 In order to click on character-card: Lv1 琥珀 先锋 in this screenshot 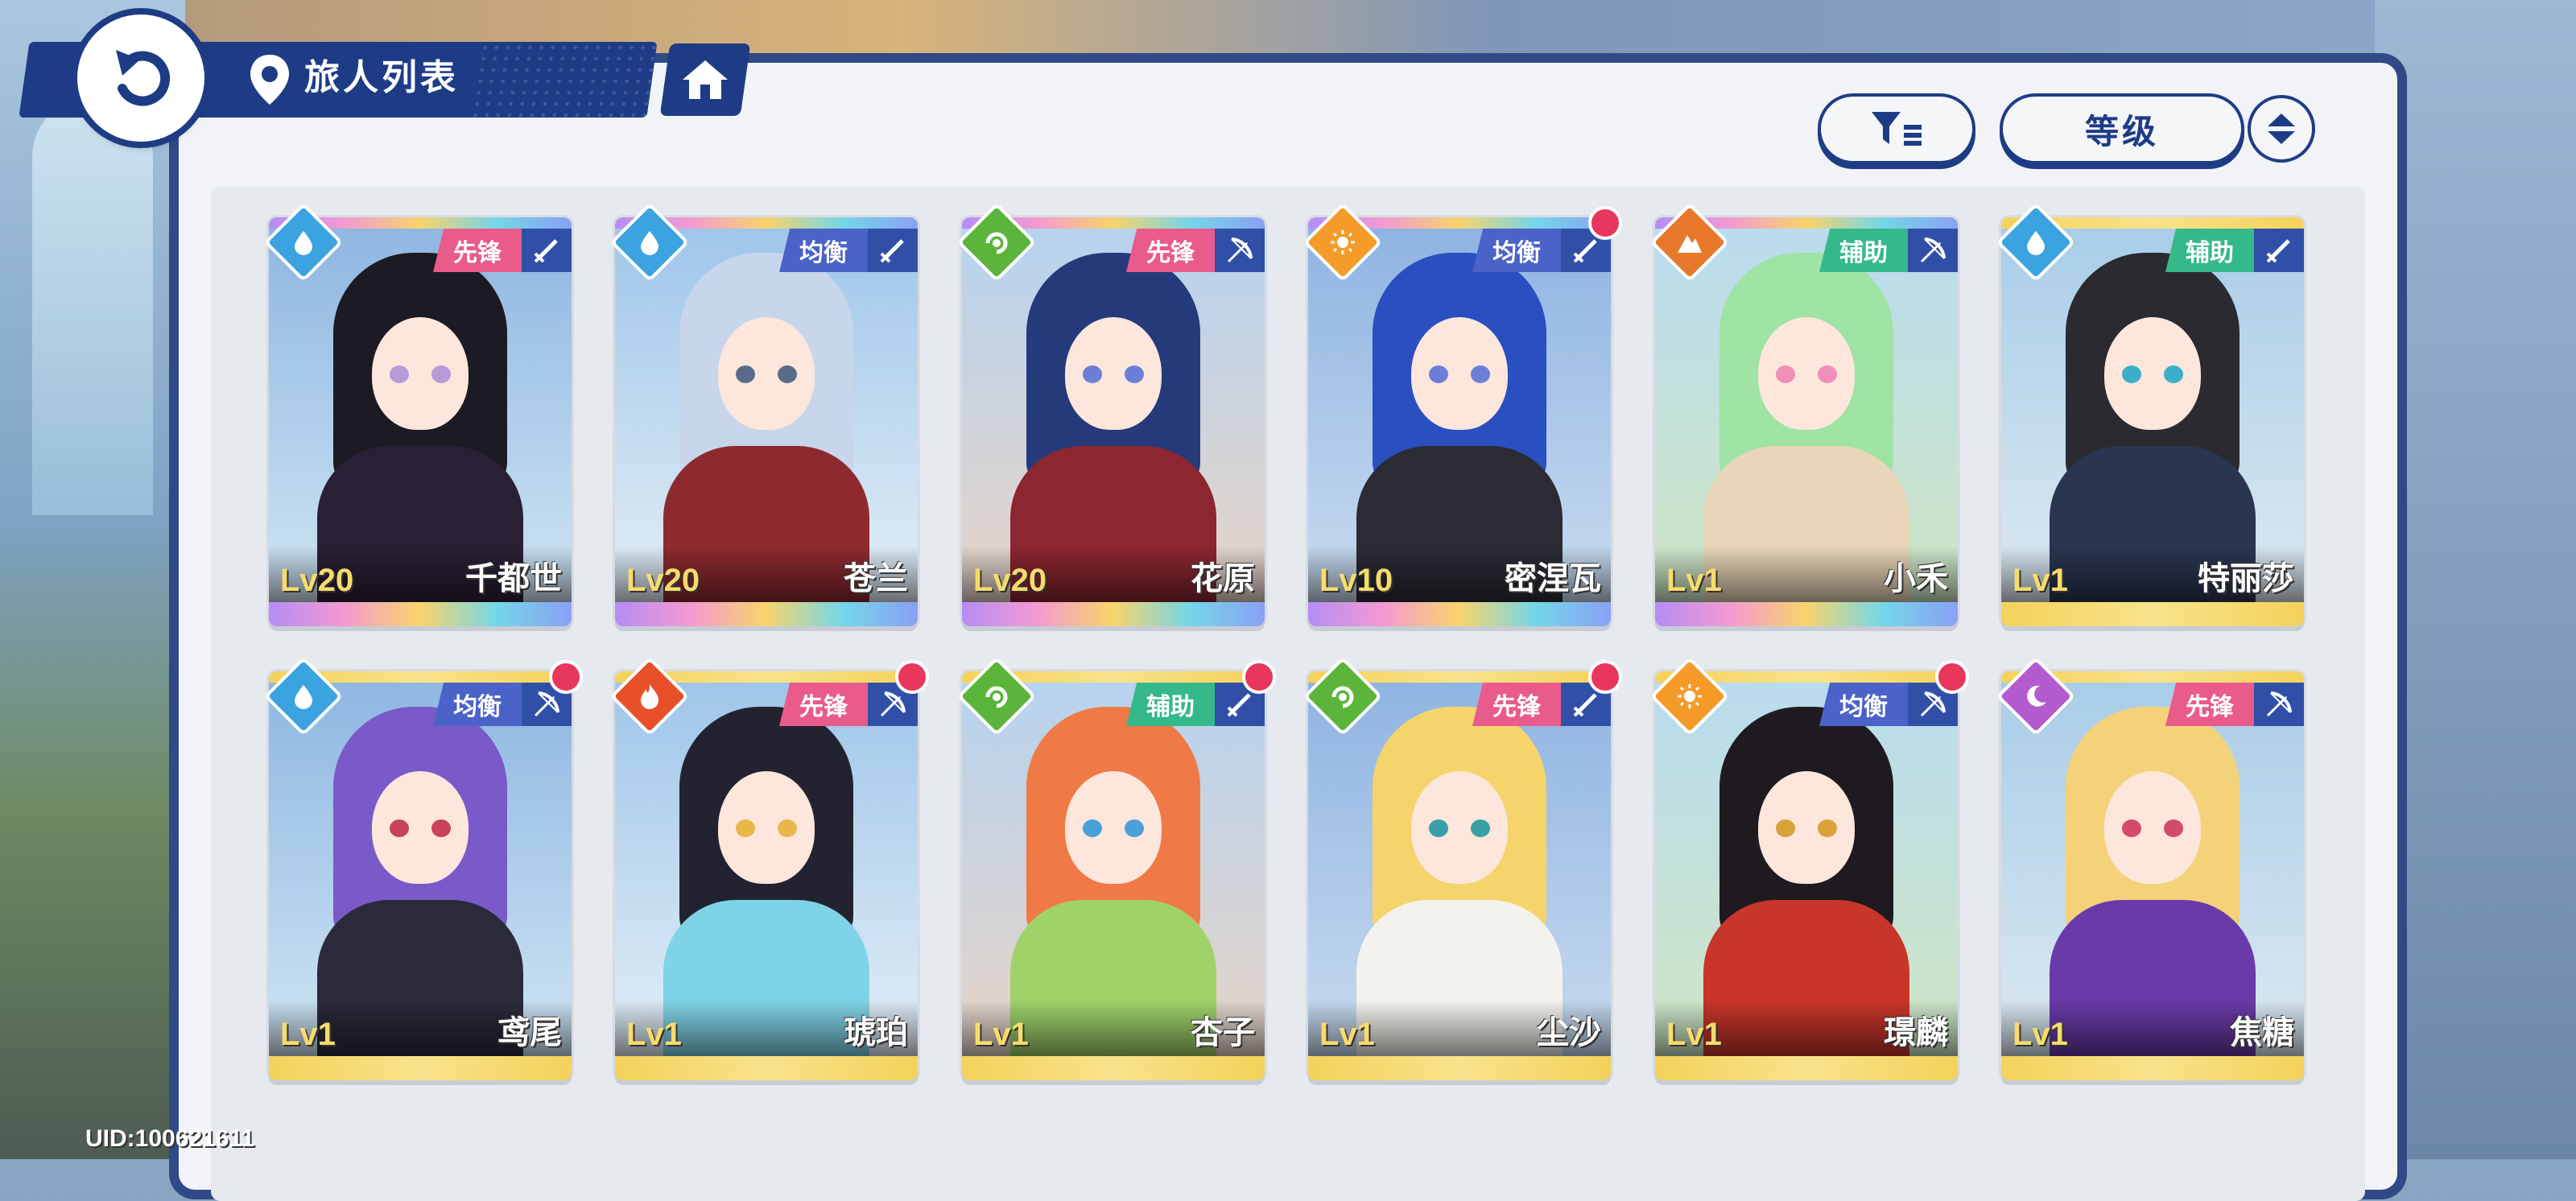, I will do `click(766, 875)`.